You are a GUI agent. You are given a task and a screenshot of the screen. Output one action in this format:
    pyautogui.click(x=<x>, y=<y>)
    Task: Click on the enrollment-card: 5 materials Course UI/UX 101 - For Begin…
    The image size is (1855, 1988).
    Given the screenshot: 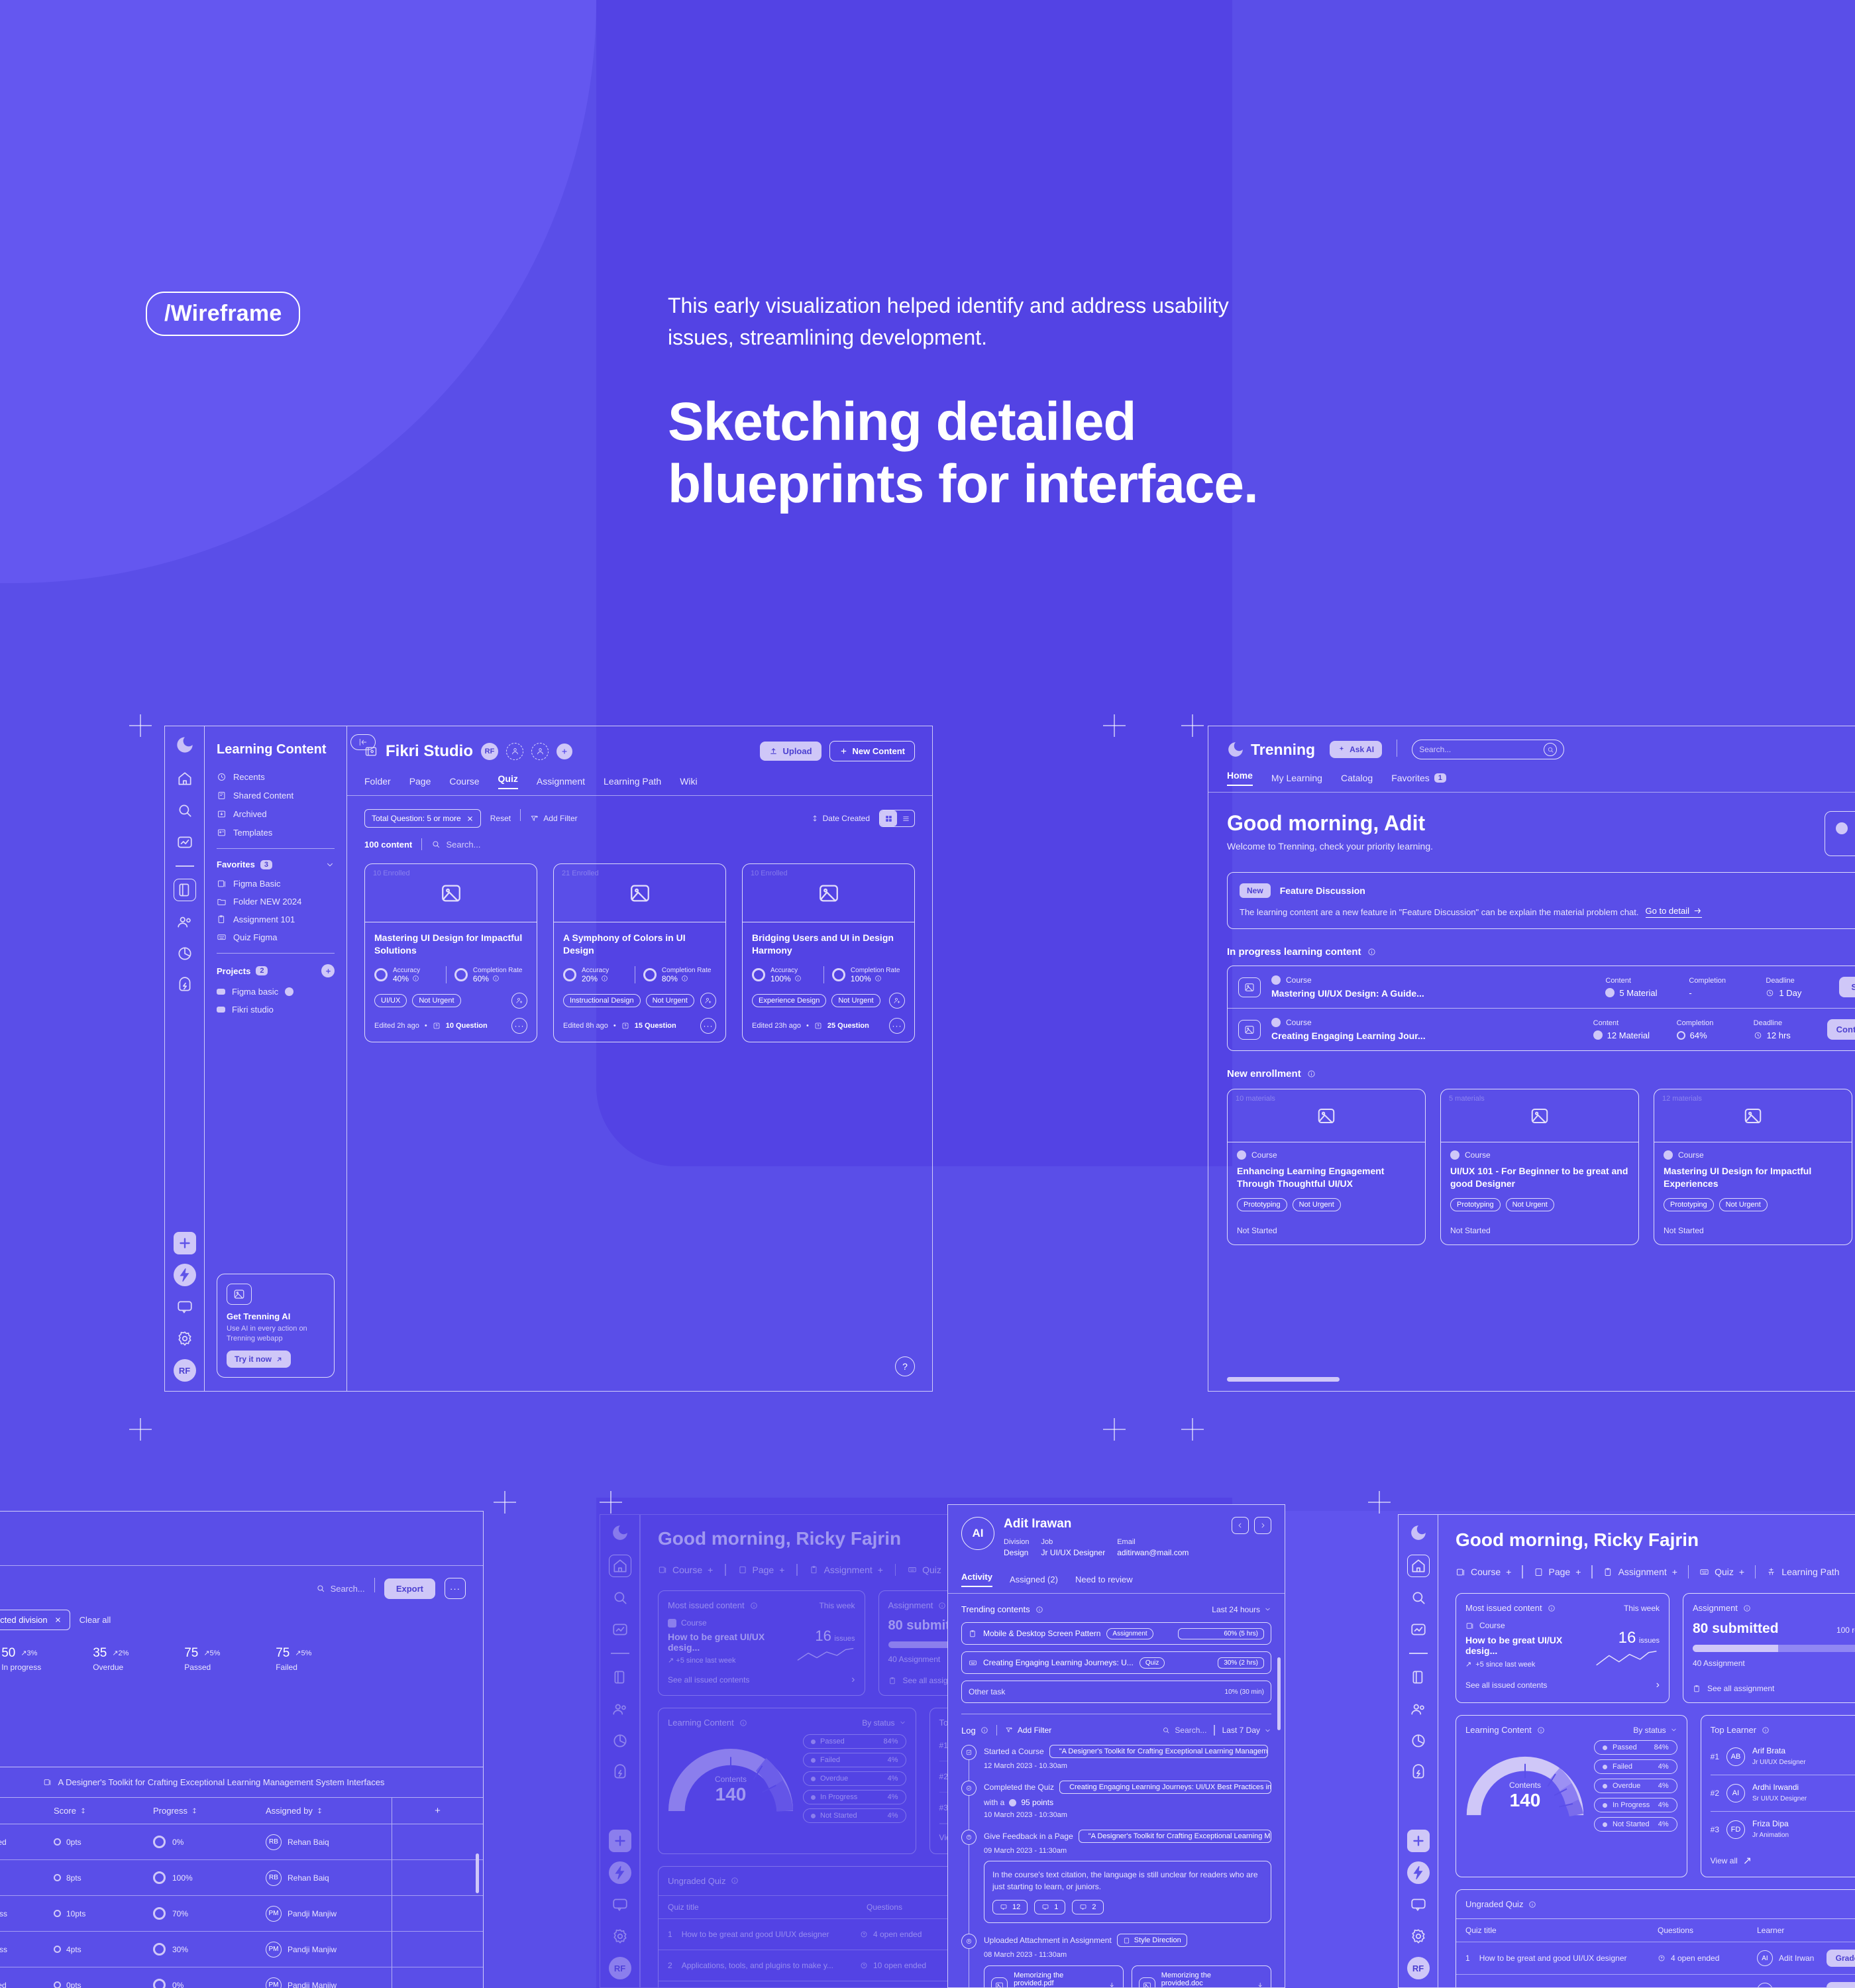 What is the action you would take?
    pyautogui.click(x=1540, y=1167)
    